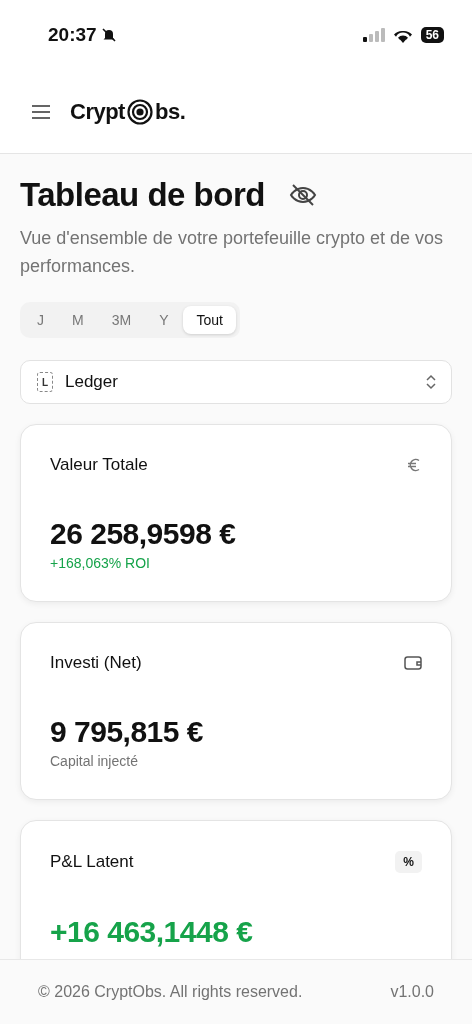  Describe the element at coordinates (108, 35) in the screenshot. I see `muted-bell-icon` at that location.